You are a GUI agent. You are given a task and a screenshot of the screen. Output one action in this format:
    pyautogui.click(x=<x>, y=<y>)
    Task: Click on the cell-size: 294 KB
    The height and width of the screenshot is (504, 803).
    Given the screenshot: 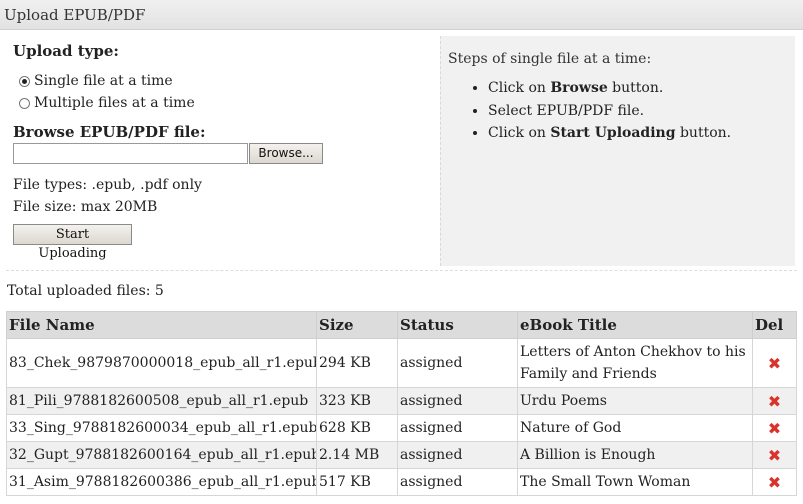 What is the action you would take?
    pyautogui.click(x=357, y=363)
    